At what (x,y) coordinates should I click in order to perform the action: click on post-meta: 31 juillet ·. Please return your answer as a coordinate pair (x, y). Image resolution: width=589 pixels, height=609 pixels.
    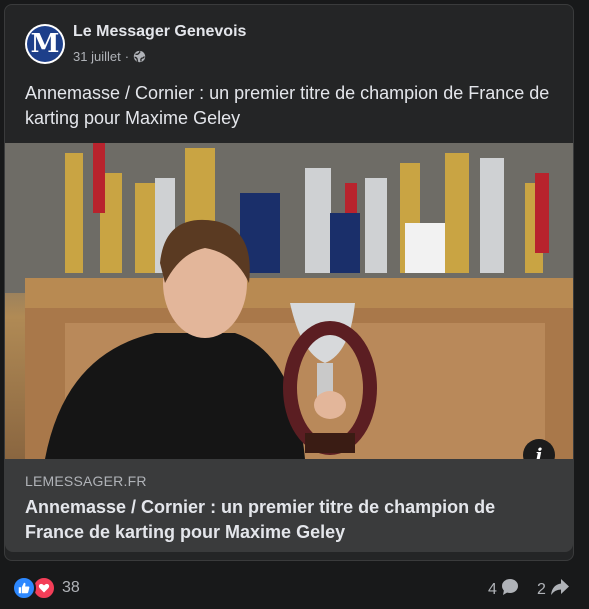
    Looking at the image, I should click on (109, 56).